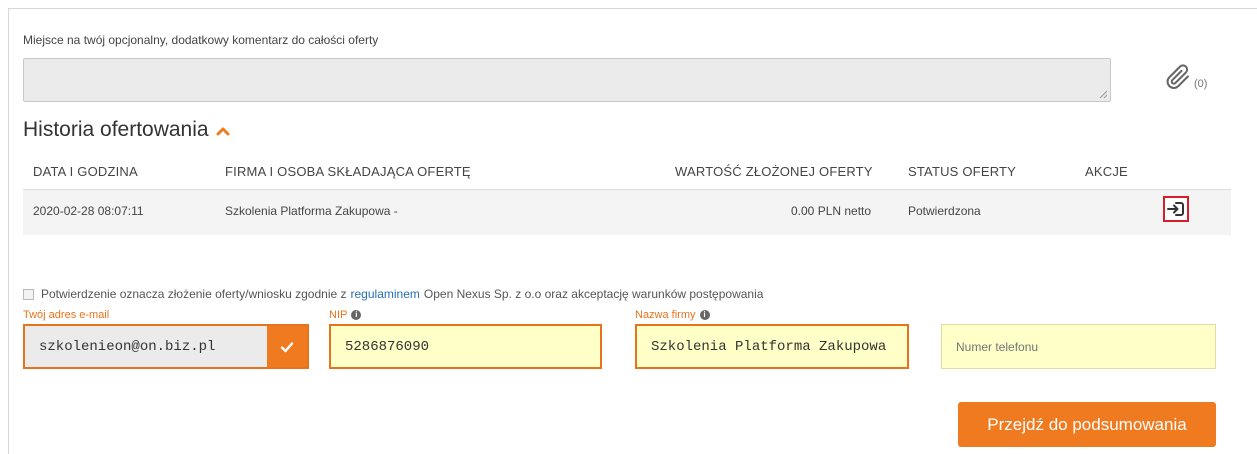 This screenshot has height=454, width=1257. I want to click on paperclip-icon, so click(1177, 76).